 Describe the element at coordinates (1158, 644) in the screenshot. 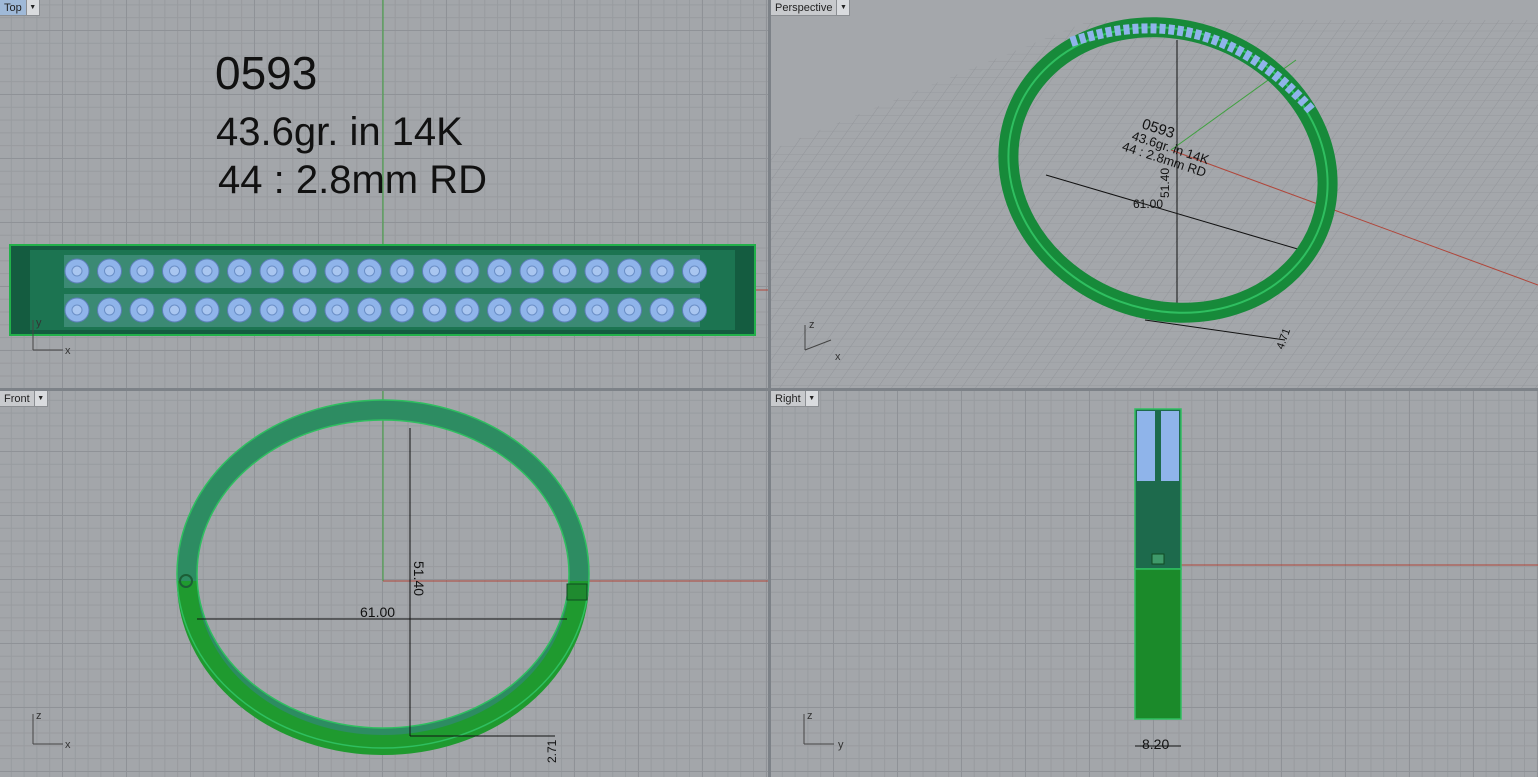

I see `band-right-lower` at that location.